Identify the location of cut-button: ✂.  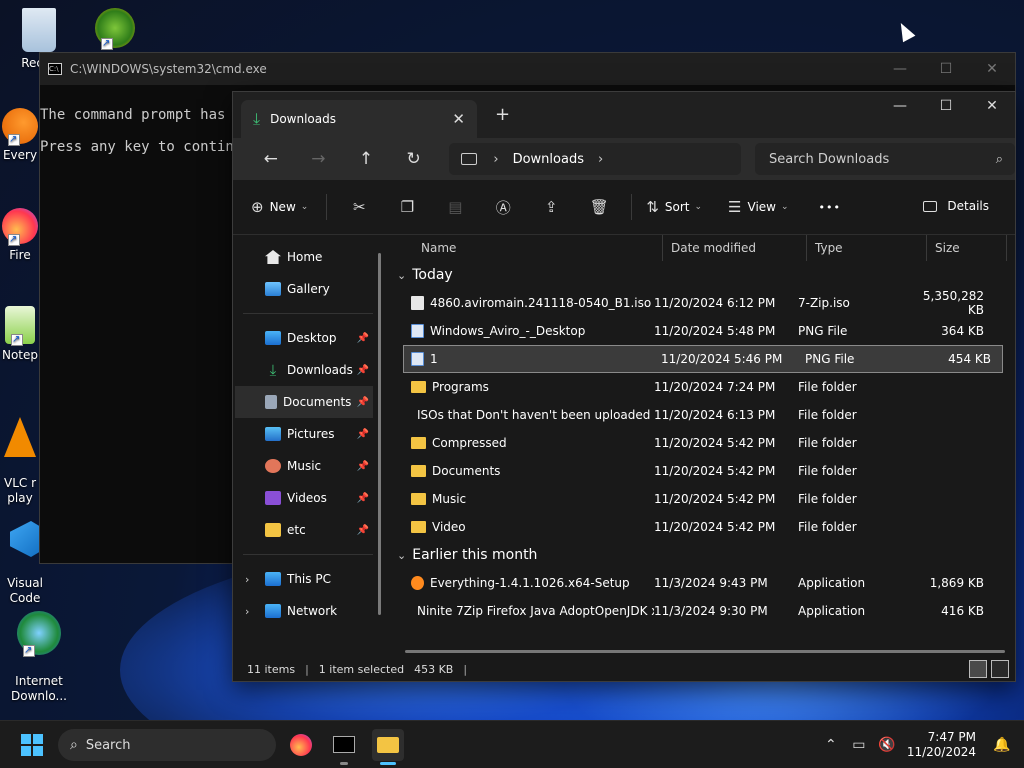
(359, 207).